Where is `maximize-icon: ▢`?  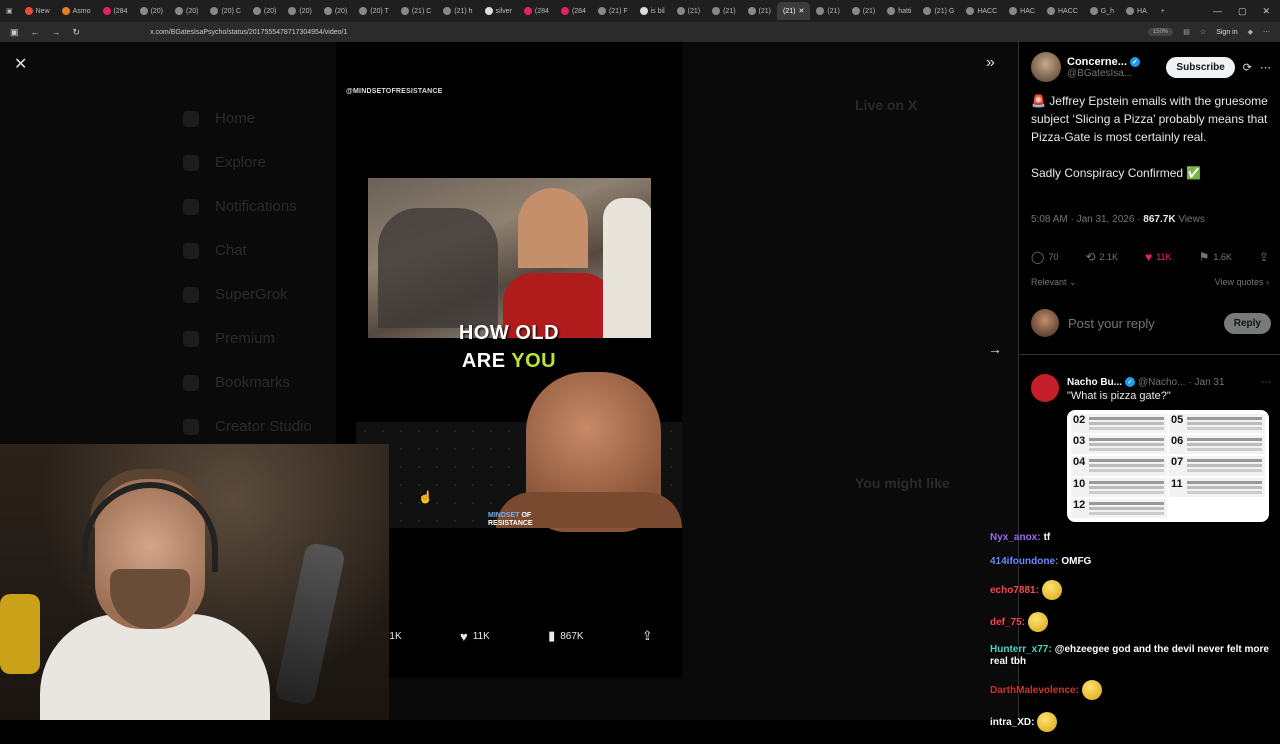
maximize-icon: ▢ is located at coordinates (1242, 11).